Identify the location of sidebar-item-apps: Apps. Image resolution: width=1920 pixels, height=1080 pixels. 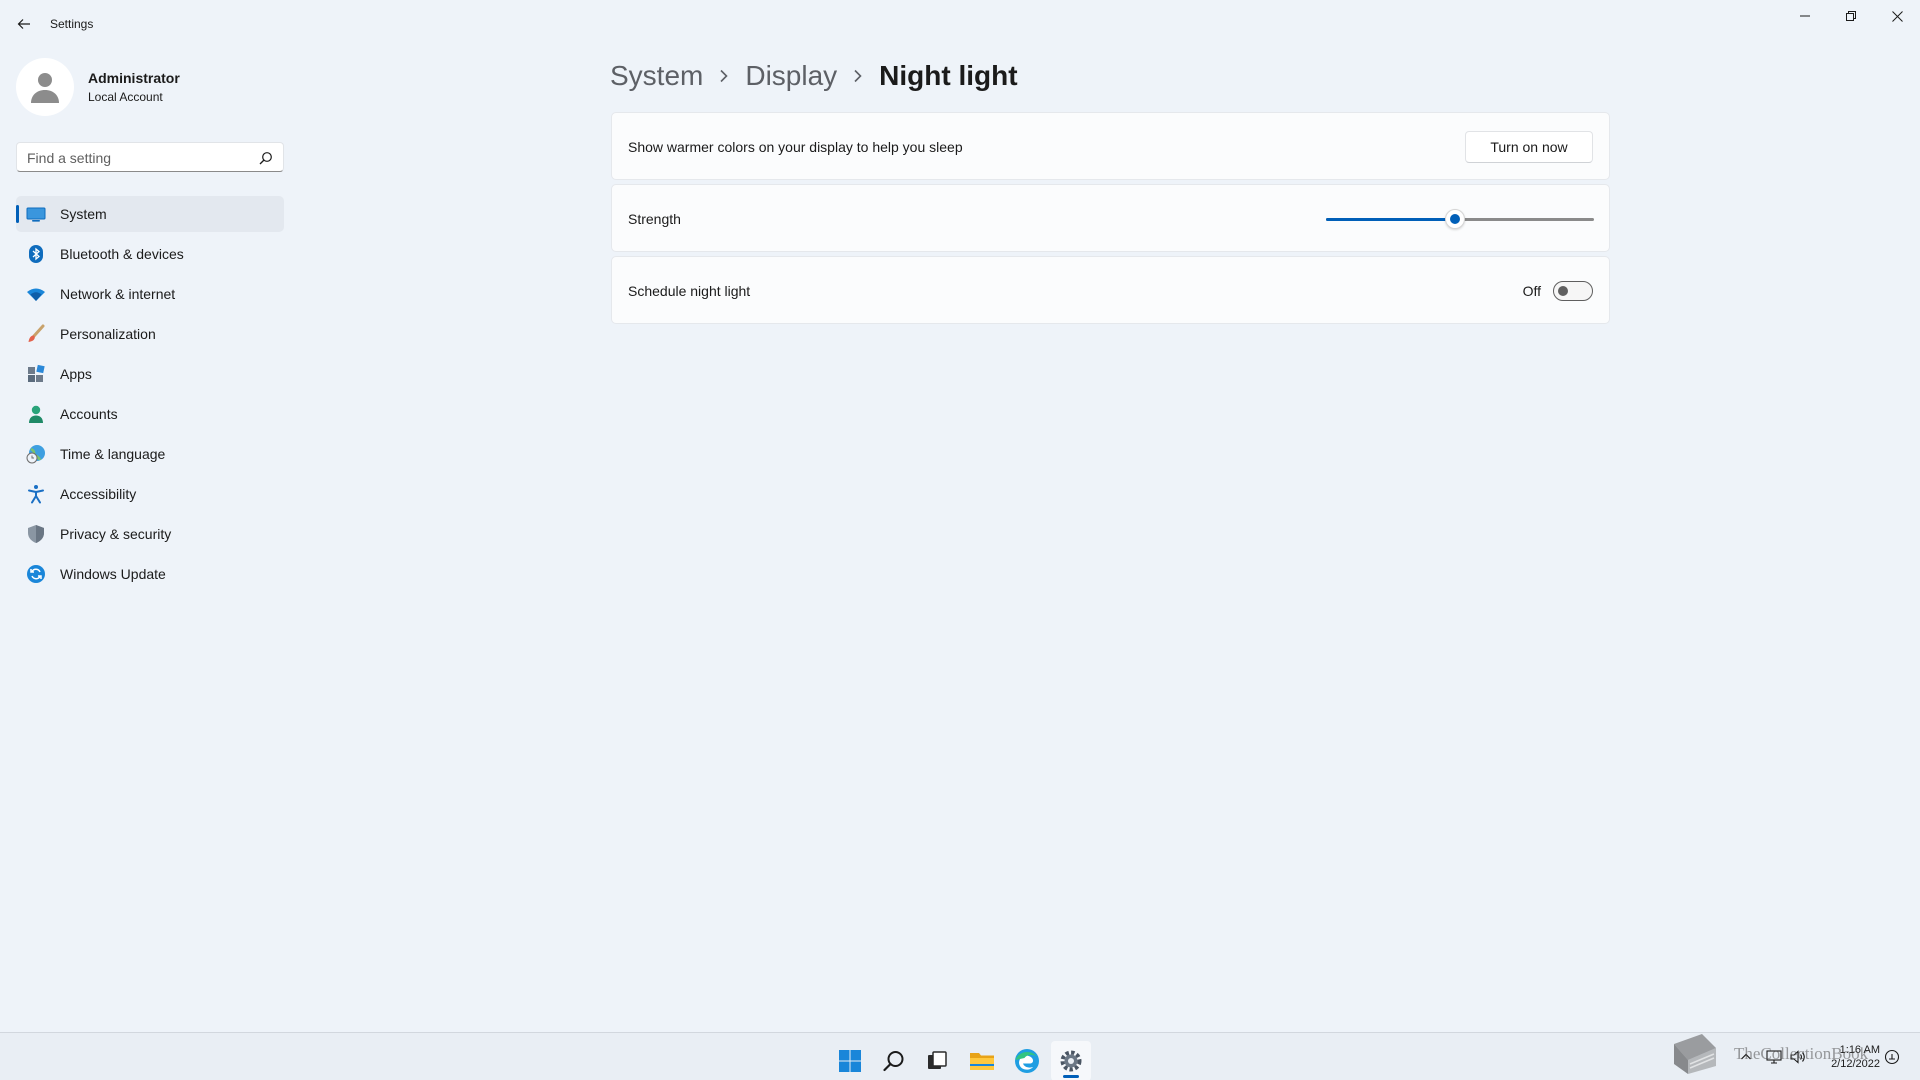
(150, 374).